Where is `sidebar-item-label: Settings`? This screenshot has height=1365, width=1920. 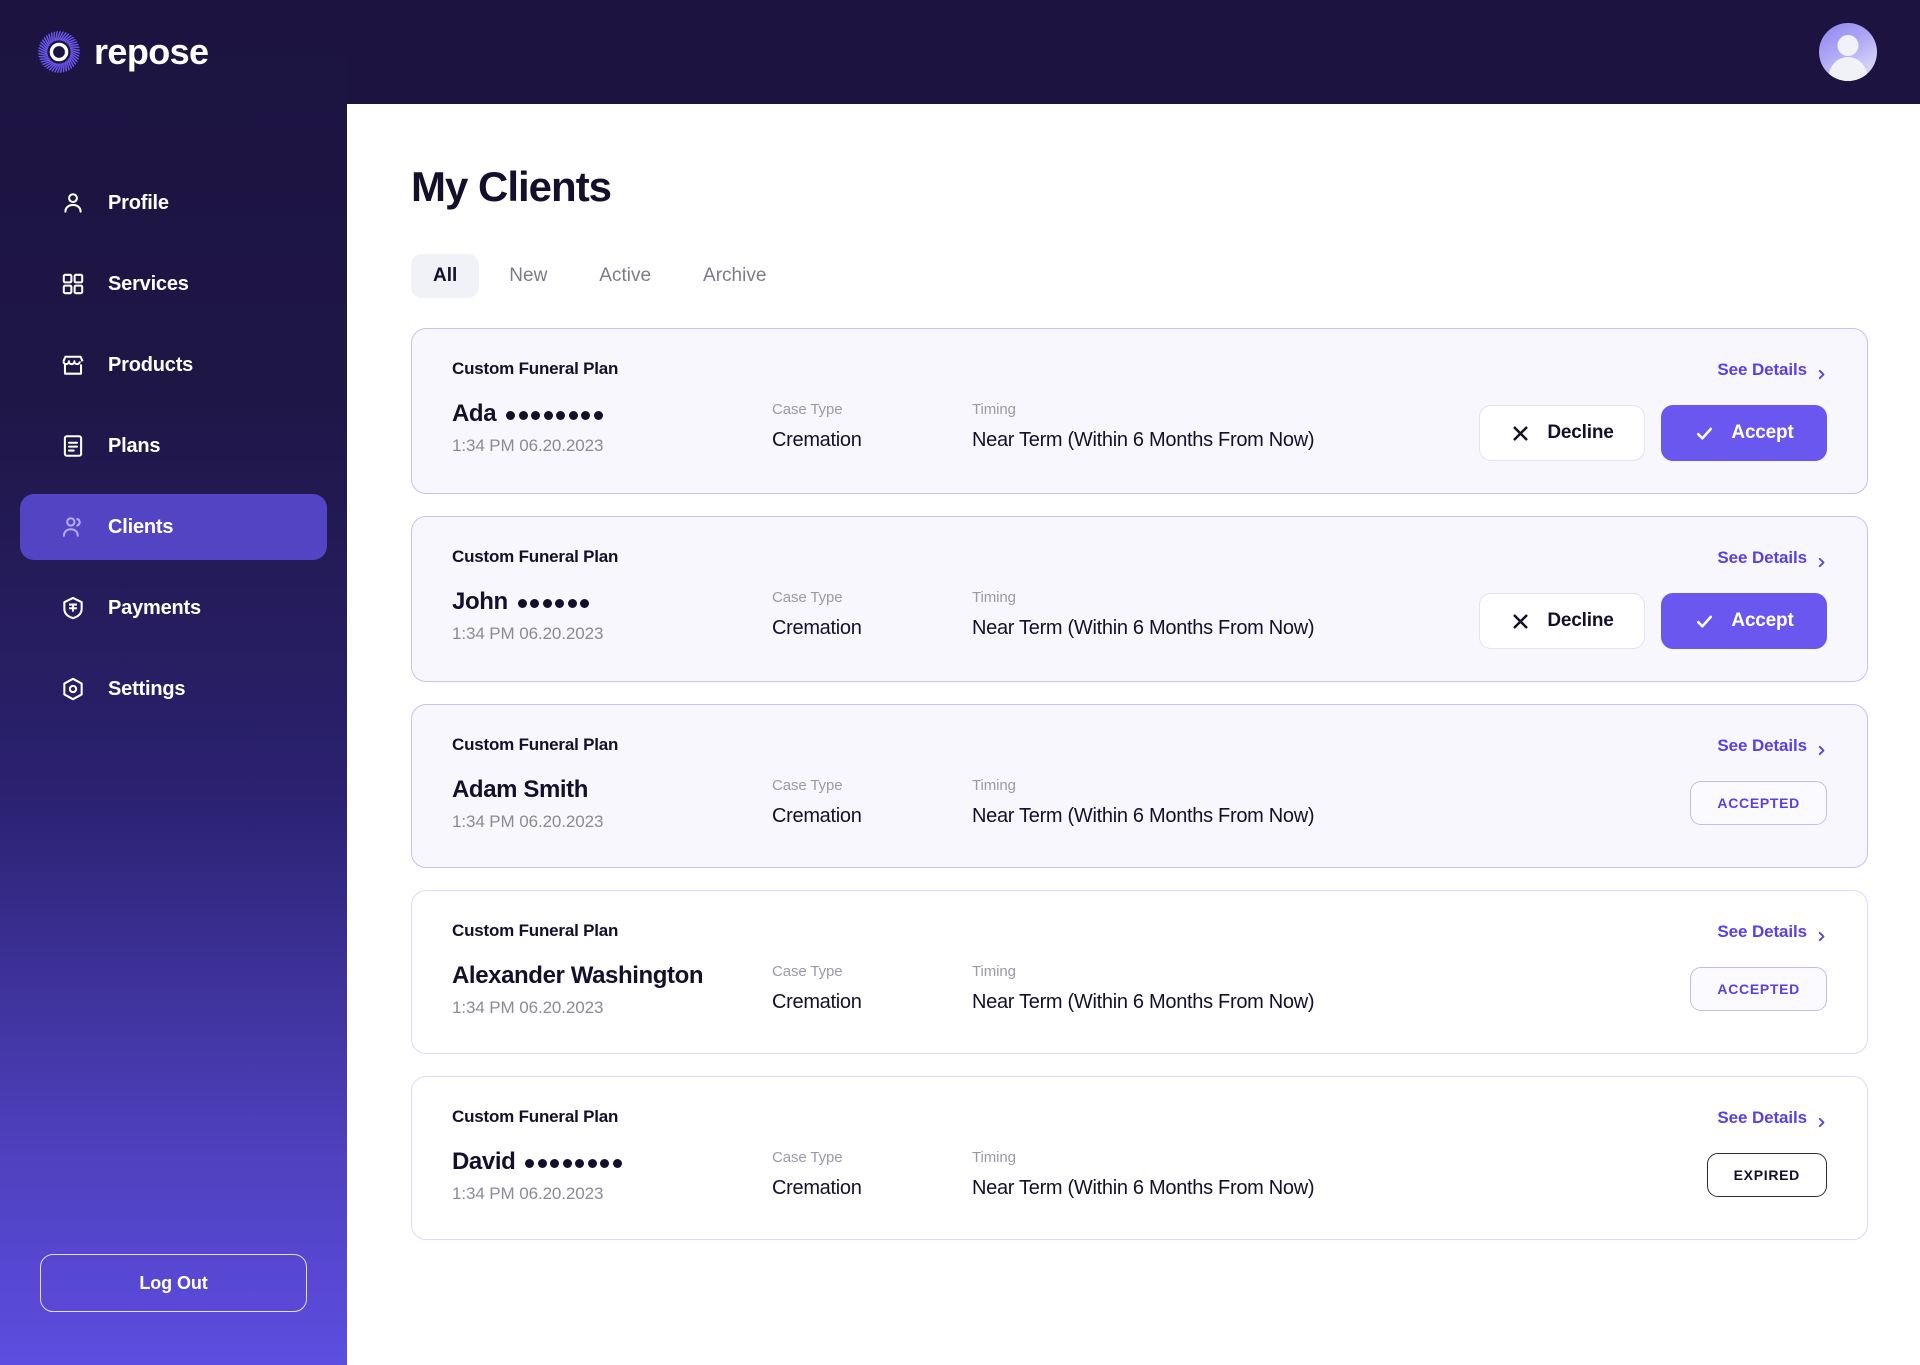 sidebar-item-label: Settings is located at coordinates (147, 688).